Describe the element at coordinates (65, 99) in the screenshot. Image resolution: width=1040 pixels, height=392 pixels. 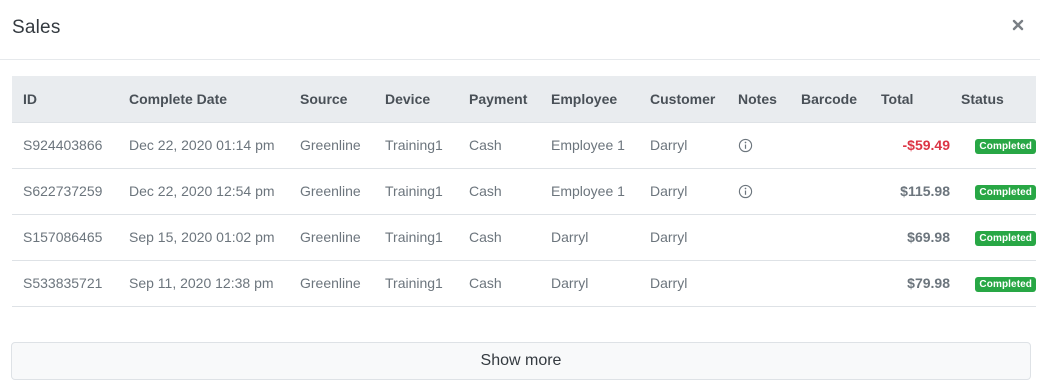
I see `column-header-id: ID` at that location.